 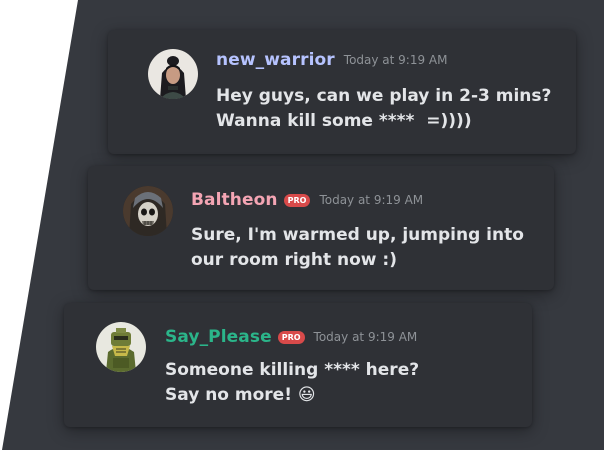 I want to click on username: Baltheon, so click(x=234, y=200).